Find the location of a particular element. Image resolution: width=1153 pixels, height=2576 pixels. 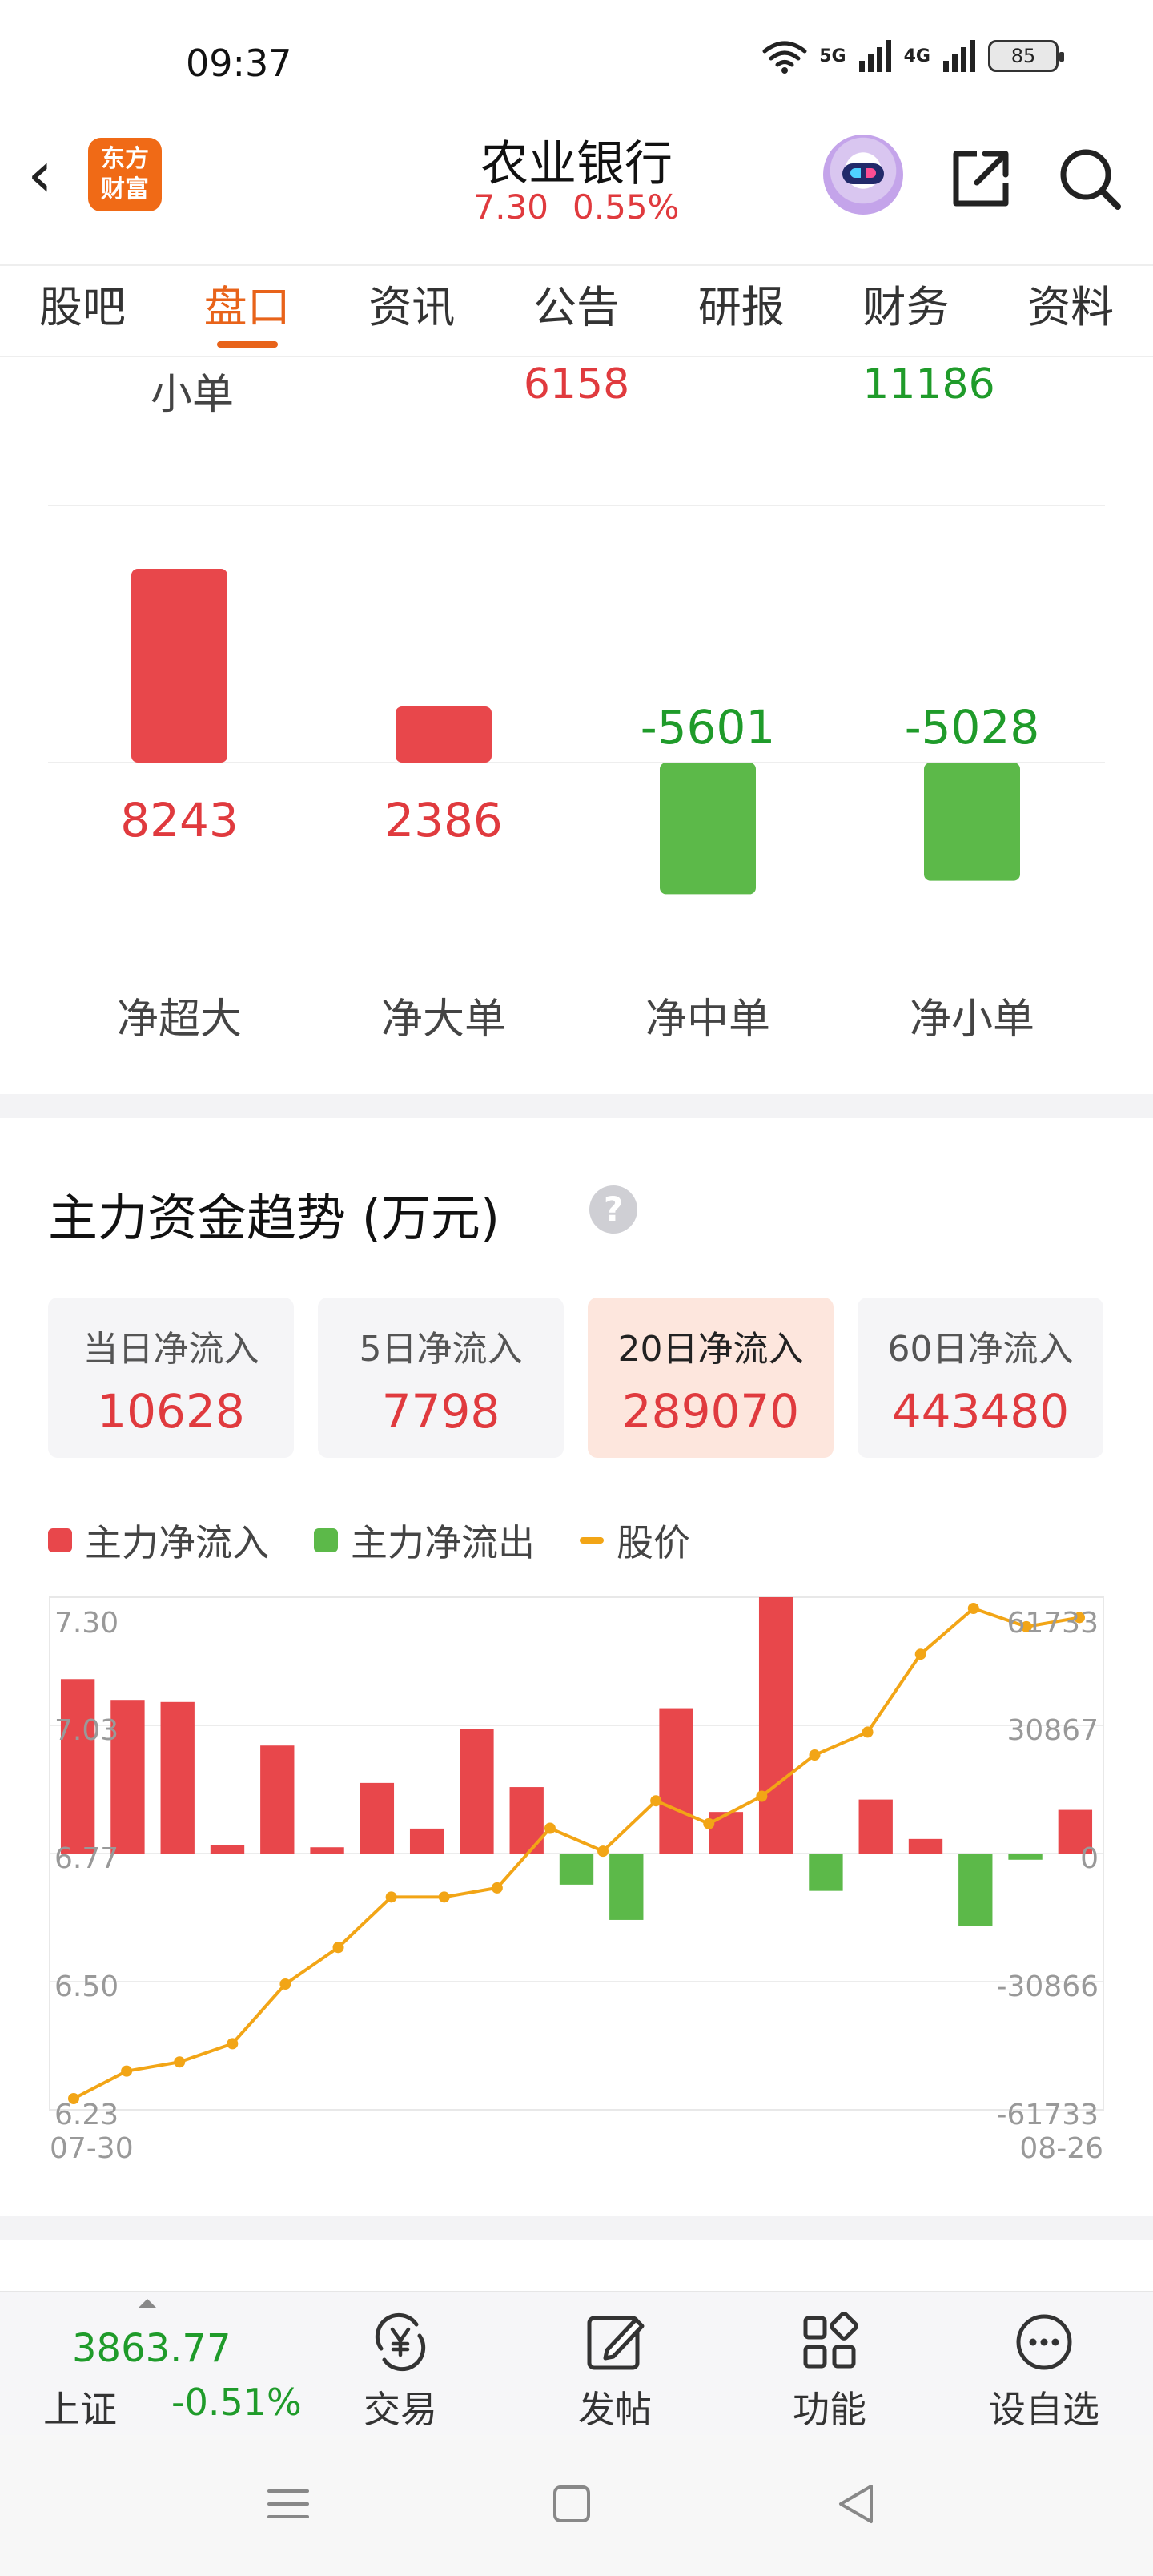

right-axis-tick: 30867 is located at coordinates (1052, 1730).